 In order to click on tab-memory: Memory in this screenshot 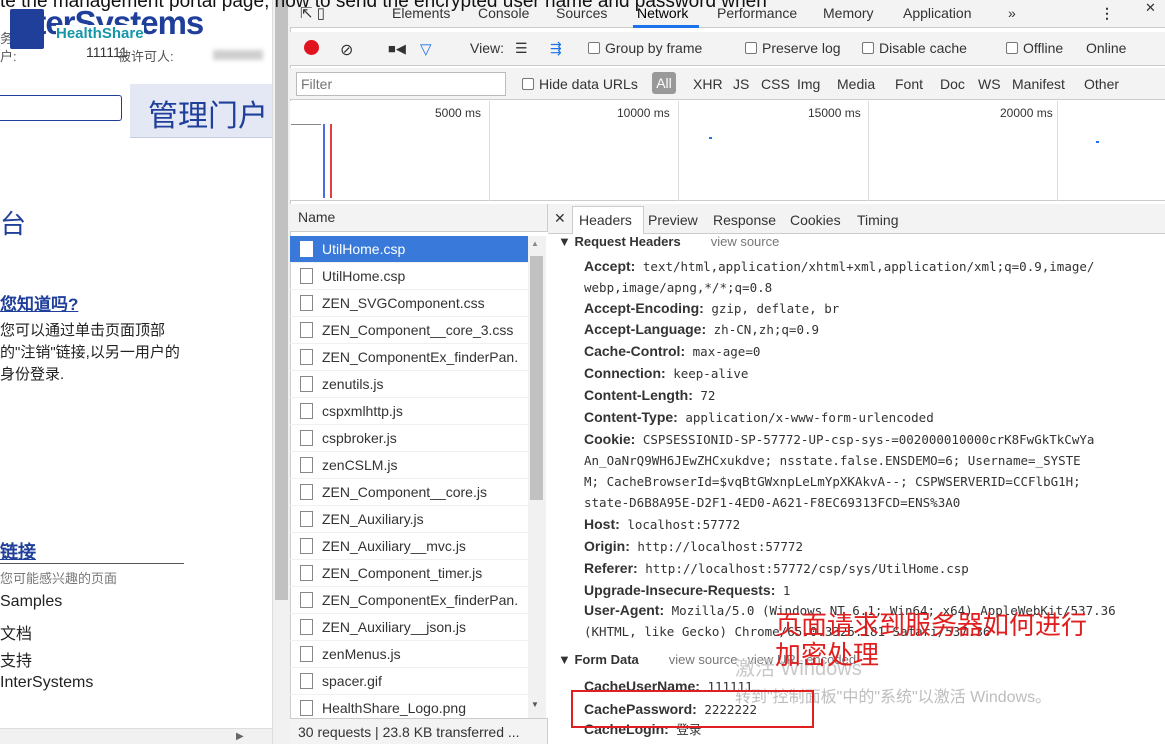, I will do `click(848, 13)`.